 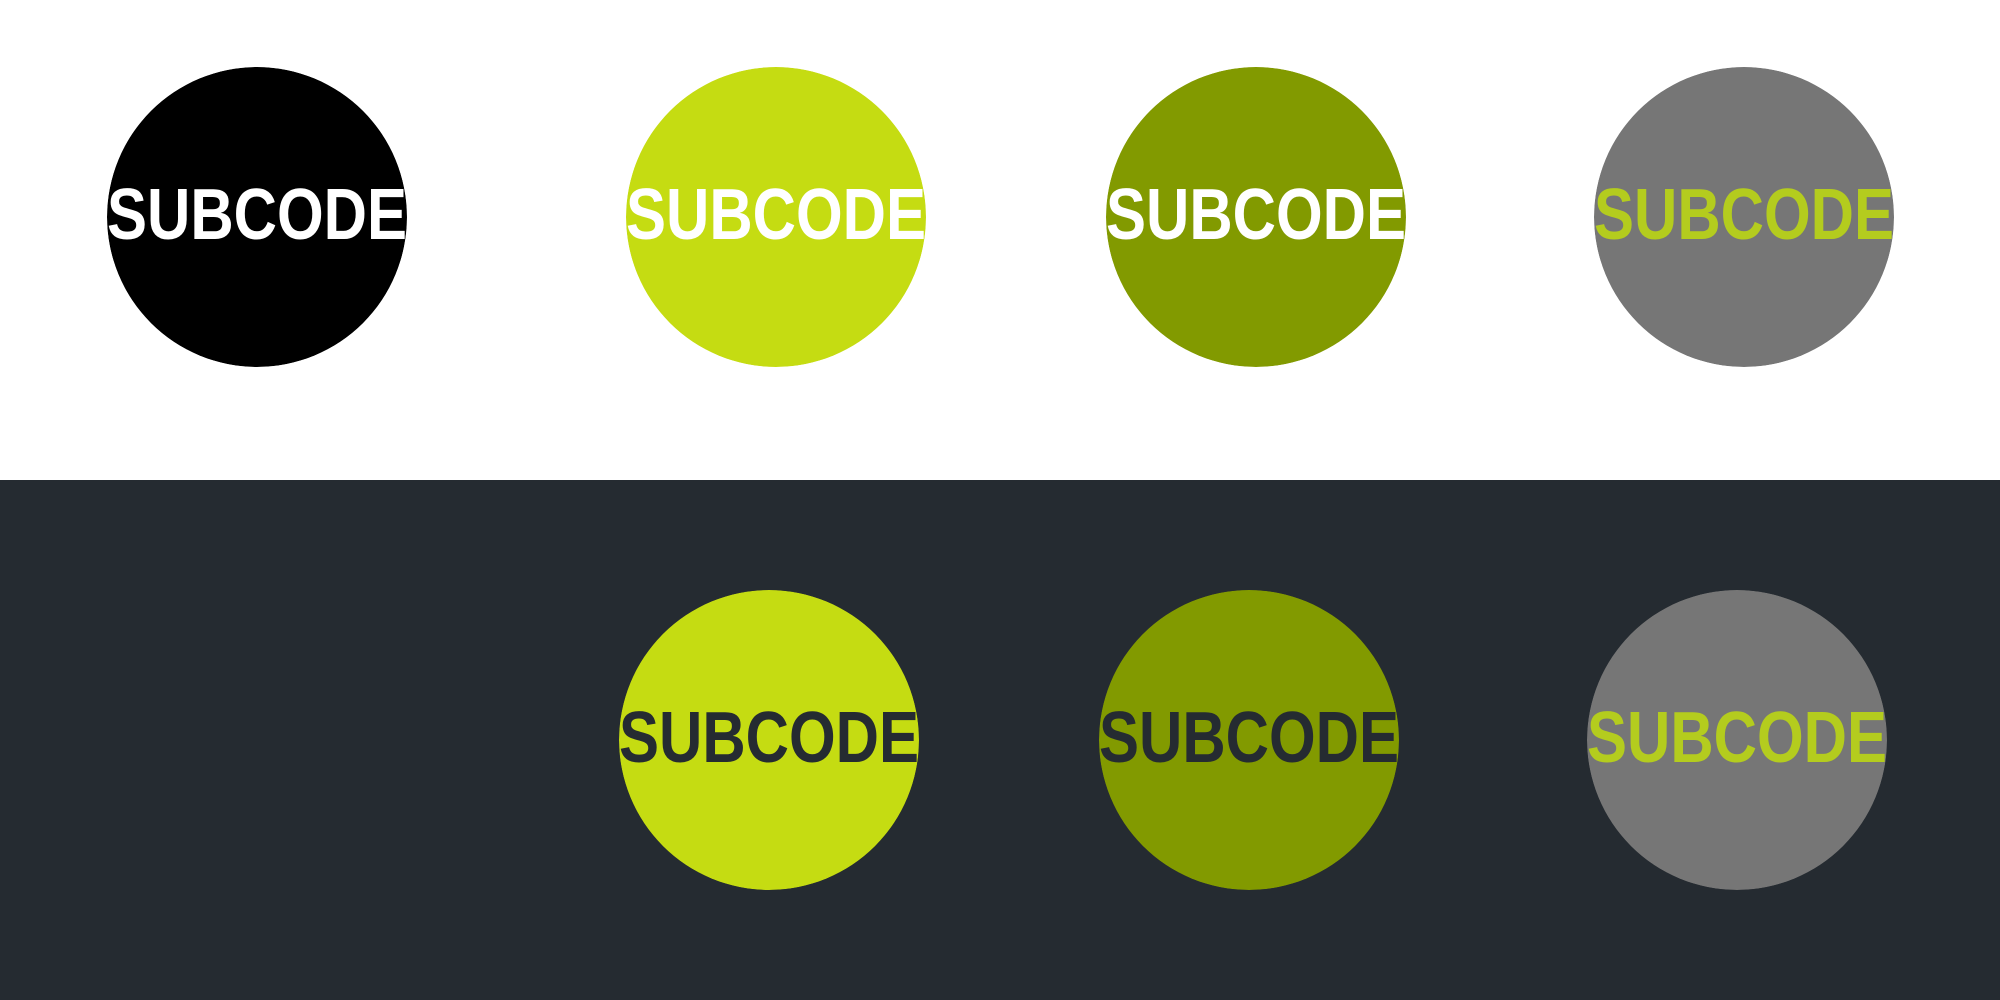 I want to click on logo-badge-olive-dark: SUBCODE, so click(x=1249, y=740).